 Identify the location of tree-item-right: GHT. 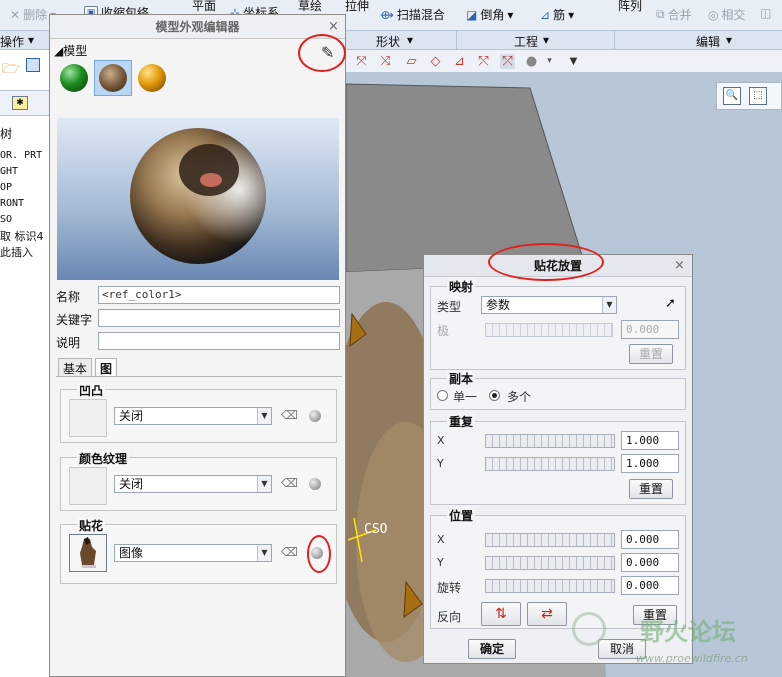
(9, 171).